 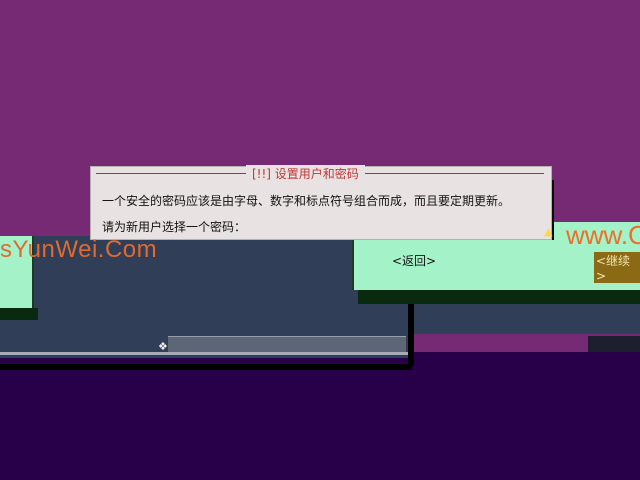 What do you see at coordinates (548, 231) in the screenshot?
I see `cursor-icon: ▲` at bounding box center [548, 231].